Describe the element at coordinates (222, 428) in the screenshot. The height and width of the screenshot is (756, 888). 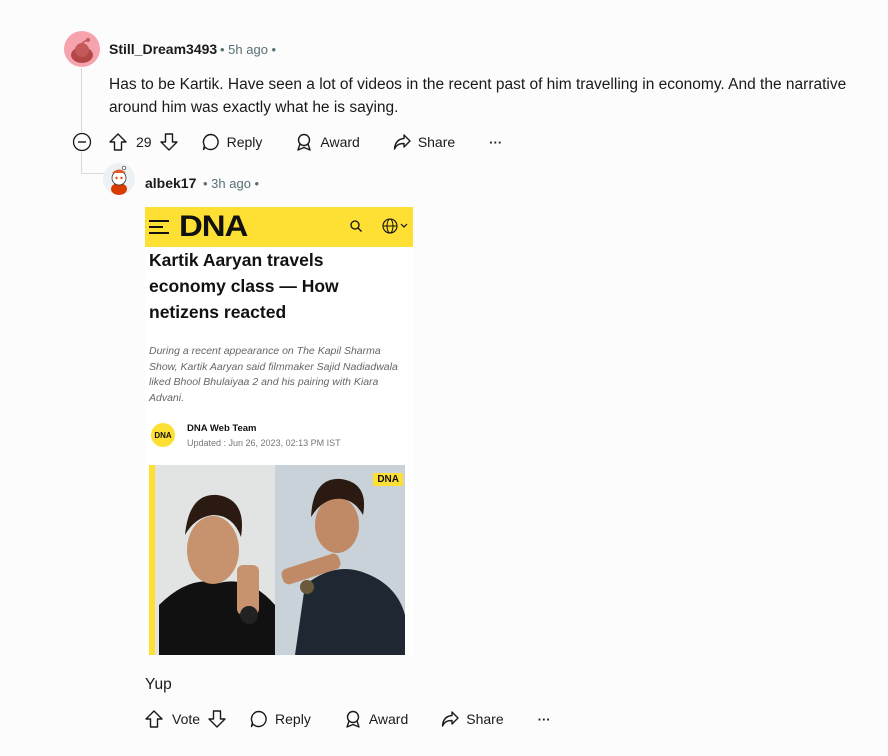
I see `article-author: DNA Web Team` at that location.